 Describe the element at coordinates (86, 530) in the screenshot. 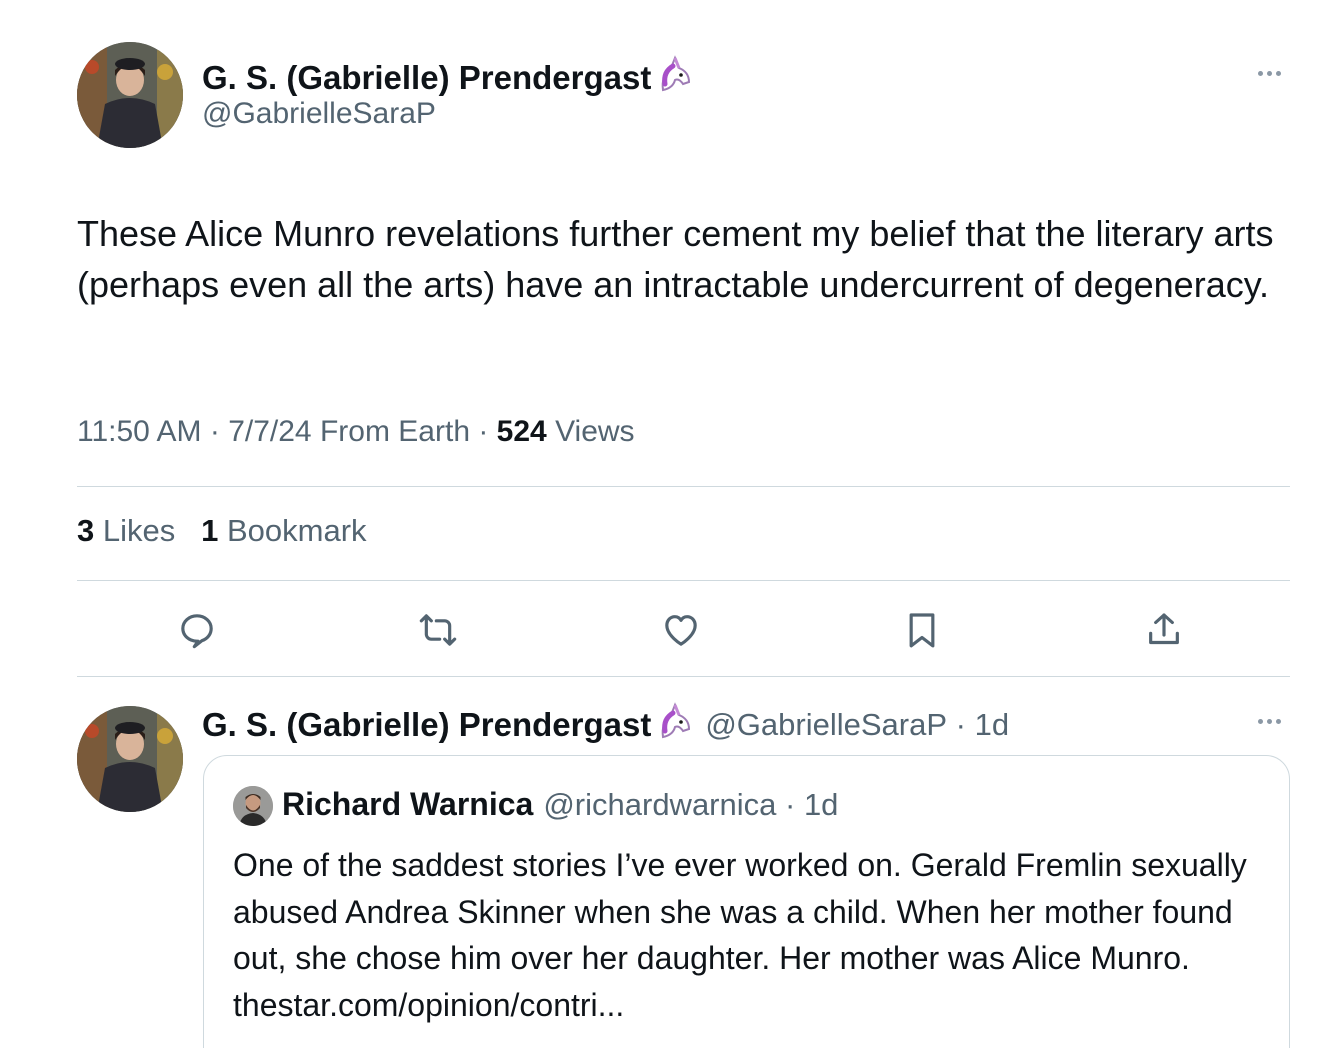

I see `likes-count: 3` at that location.